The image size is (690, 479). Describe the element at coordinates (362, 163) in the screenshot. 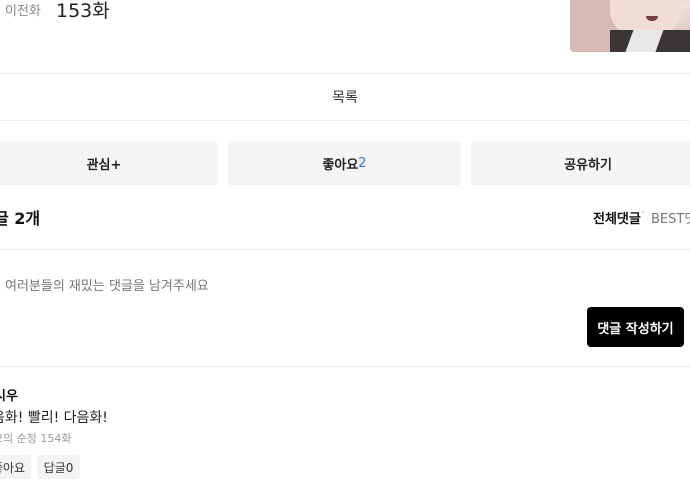

I see `like-count: 2` at that location.